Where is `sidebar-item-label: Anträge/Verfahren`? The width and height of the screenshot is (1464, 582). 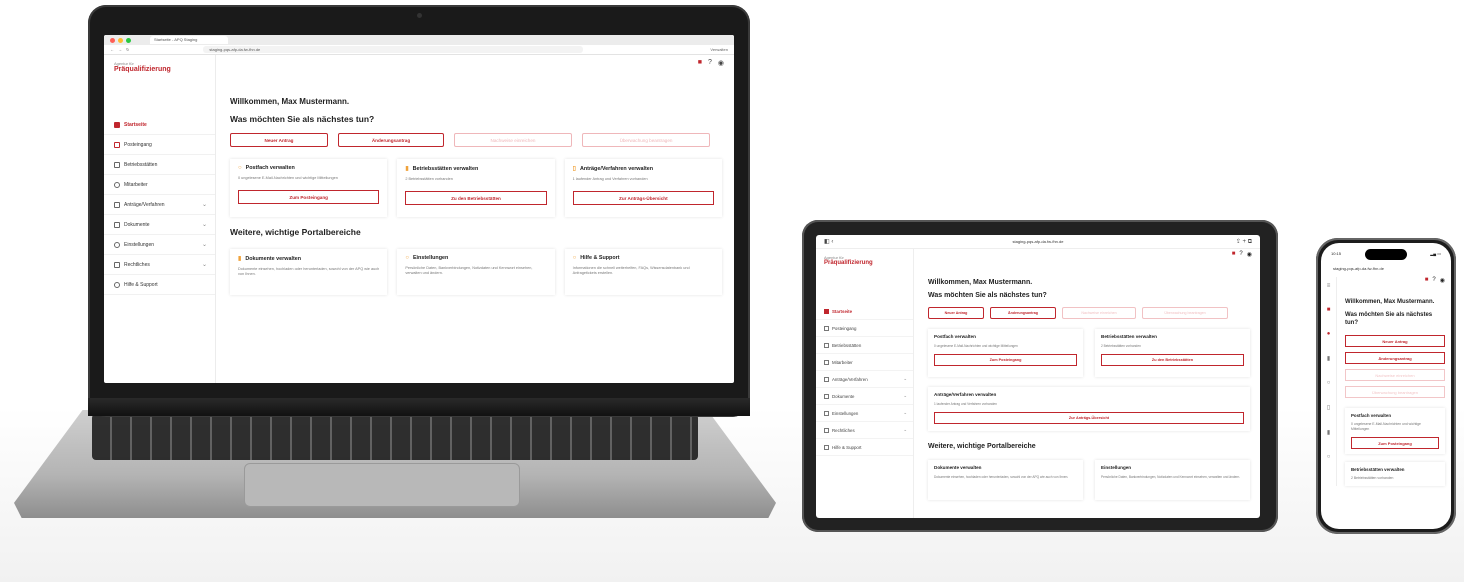
sidebar-item-label: Anträge/Verfahren is located at coordinates (144, 204).